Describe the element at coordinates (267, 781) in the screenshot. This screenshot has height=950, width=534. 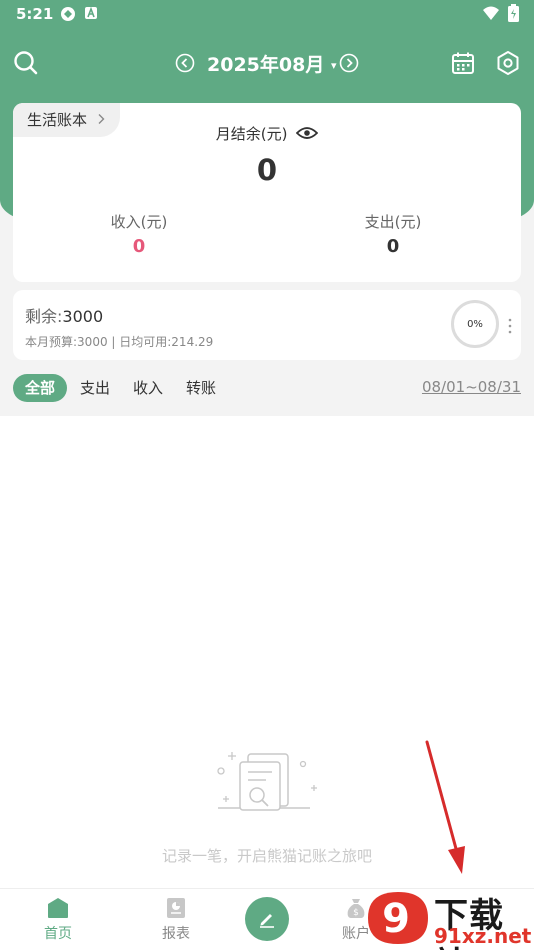
I see `empty-records-illustration` at that location.